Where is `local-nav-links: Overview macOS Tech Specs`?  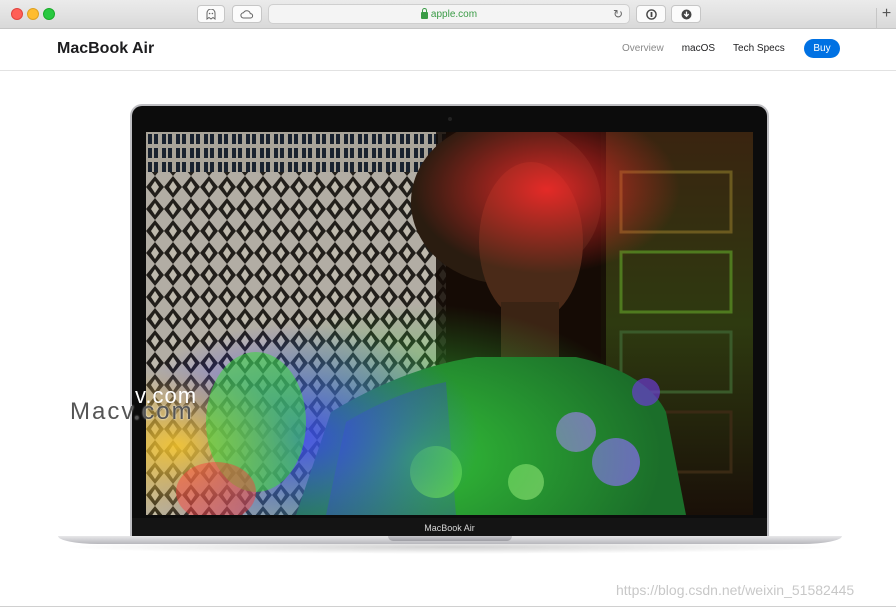 local-nav-links: Overview macOS Tech Specs is located at coordinates (712, 48).